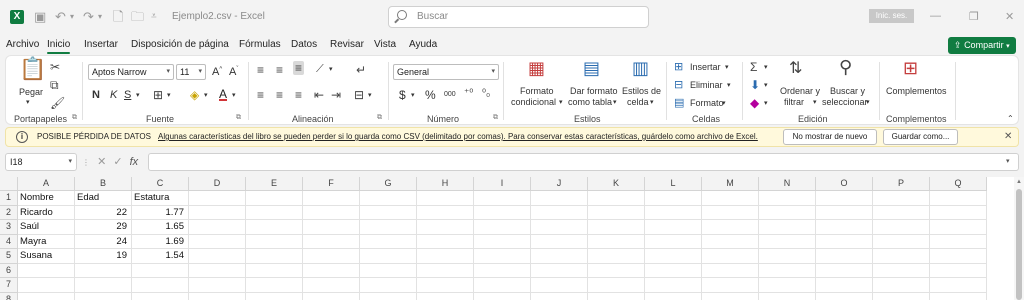 This screenshot has width=1024, height=300. What do you see at coordinates (331, 198) in the screenshot?
I see `cell-f1` at bounding box center [331, 198].